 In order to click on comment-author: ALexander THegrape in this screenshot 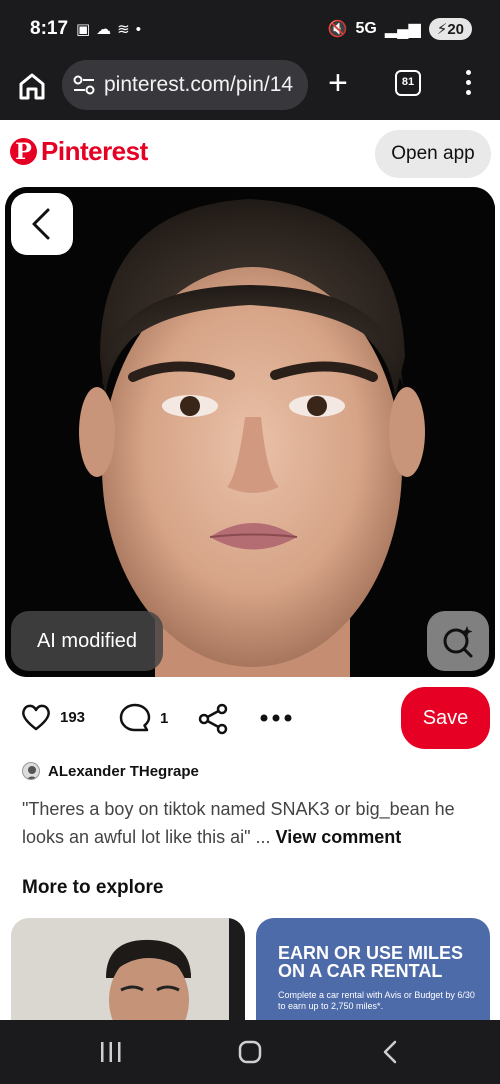, I will do `click(110, 771)`.